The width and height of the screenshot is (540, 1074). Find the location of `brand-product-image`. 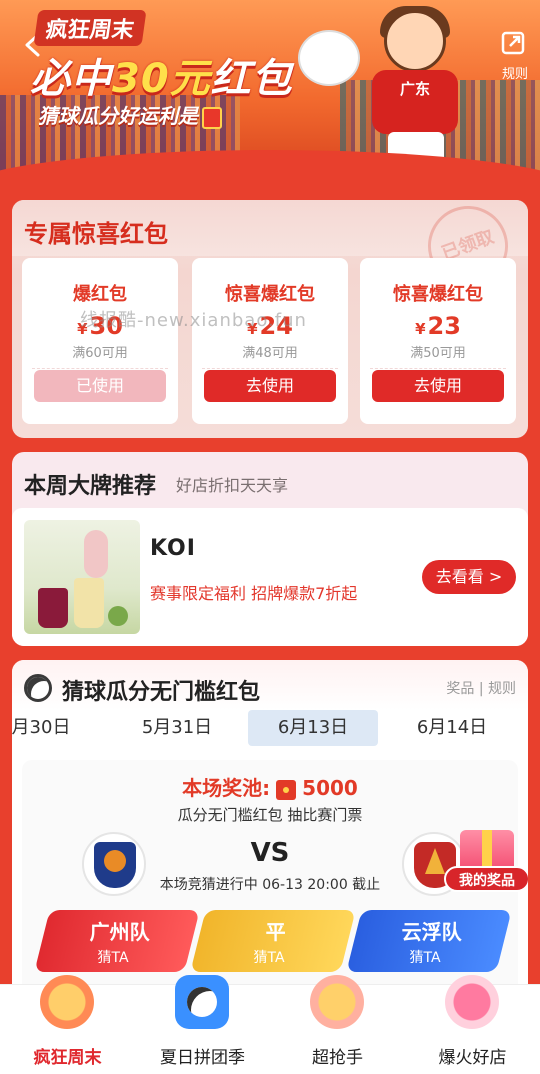

brand-product-image is located at coordinates (82, 577).